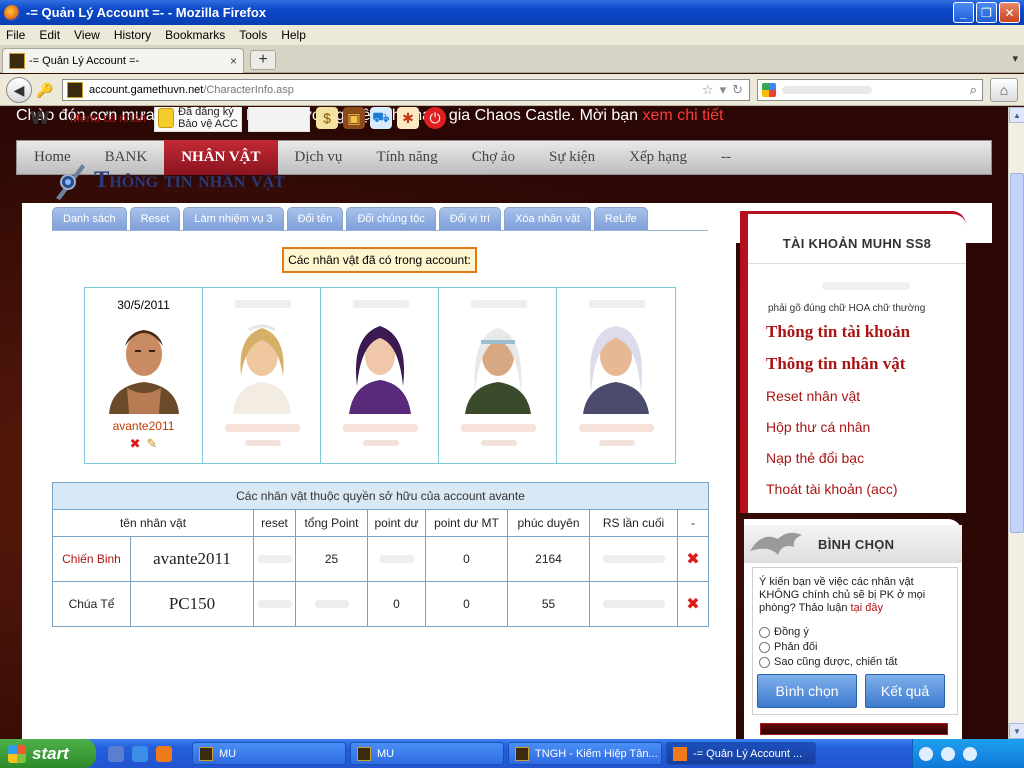 The image size is (1024, 768). Describe the element at coordinates (395, 90) in the screenshot. I see `url-text: account.gamethuvn.net/CharacterInfo.asp` at that location.